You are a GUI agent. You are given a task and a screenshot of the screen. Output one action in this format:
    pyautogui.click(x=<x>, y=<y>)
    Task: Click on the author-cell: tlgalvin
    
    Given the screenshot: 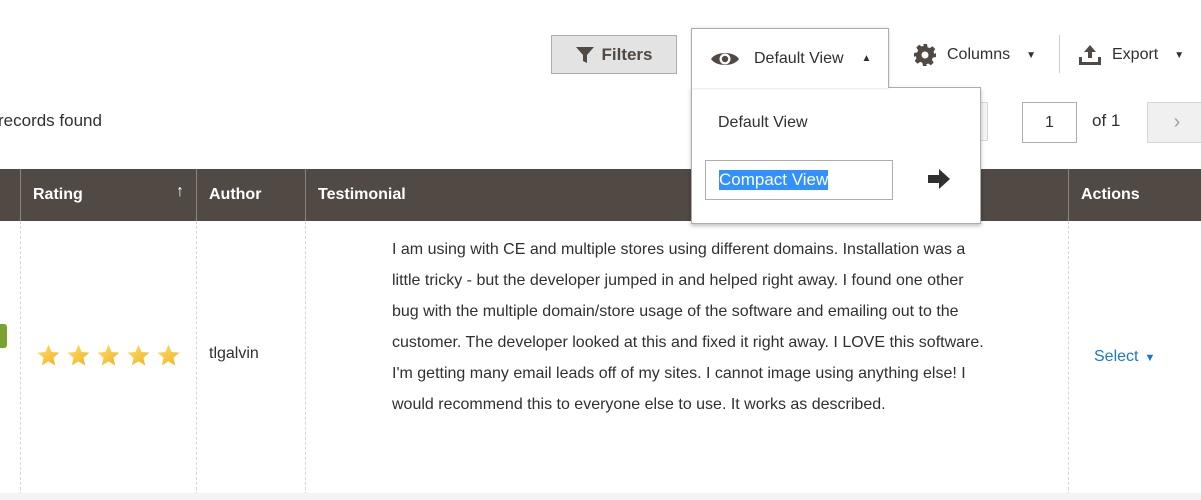 What is the action you would take?
    pyautogui.click(x=234, y=353)
    